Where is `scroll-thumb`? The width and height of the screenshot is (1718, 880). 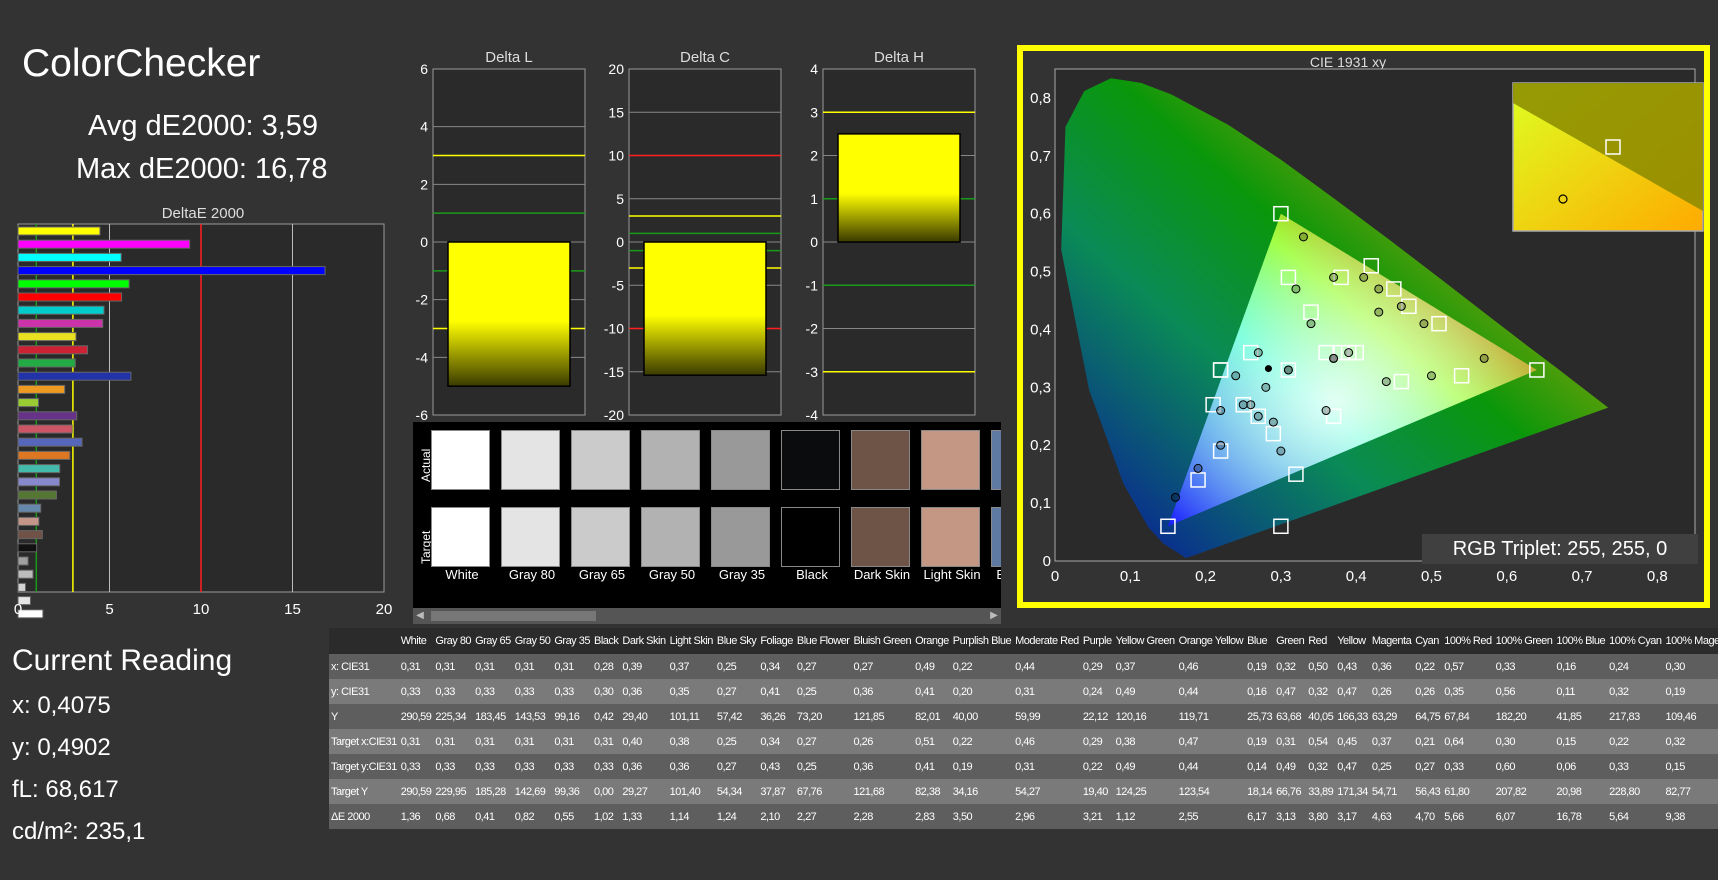 scroll-thumb is located at coordinates (513, 616).